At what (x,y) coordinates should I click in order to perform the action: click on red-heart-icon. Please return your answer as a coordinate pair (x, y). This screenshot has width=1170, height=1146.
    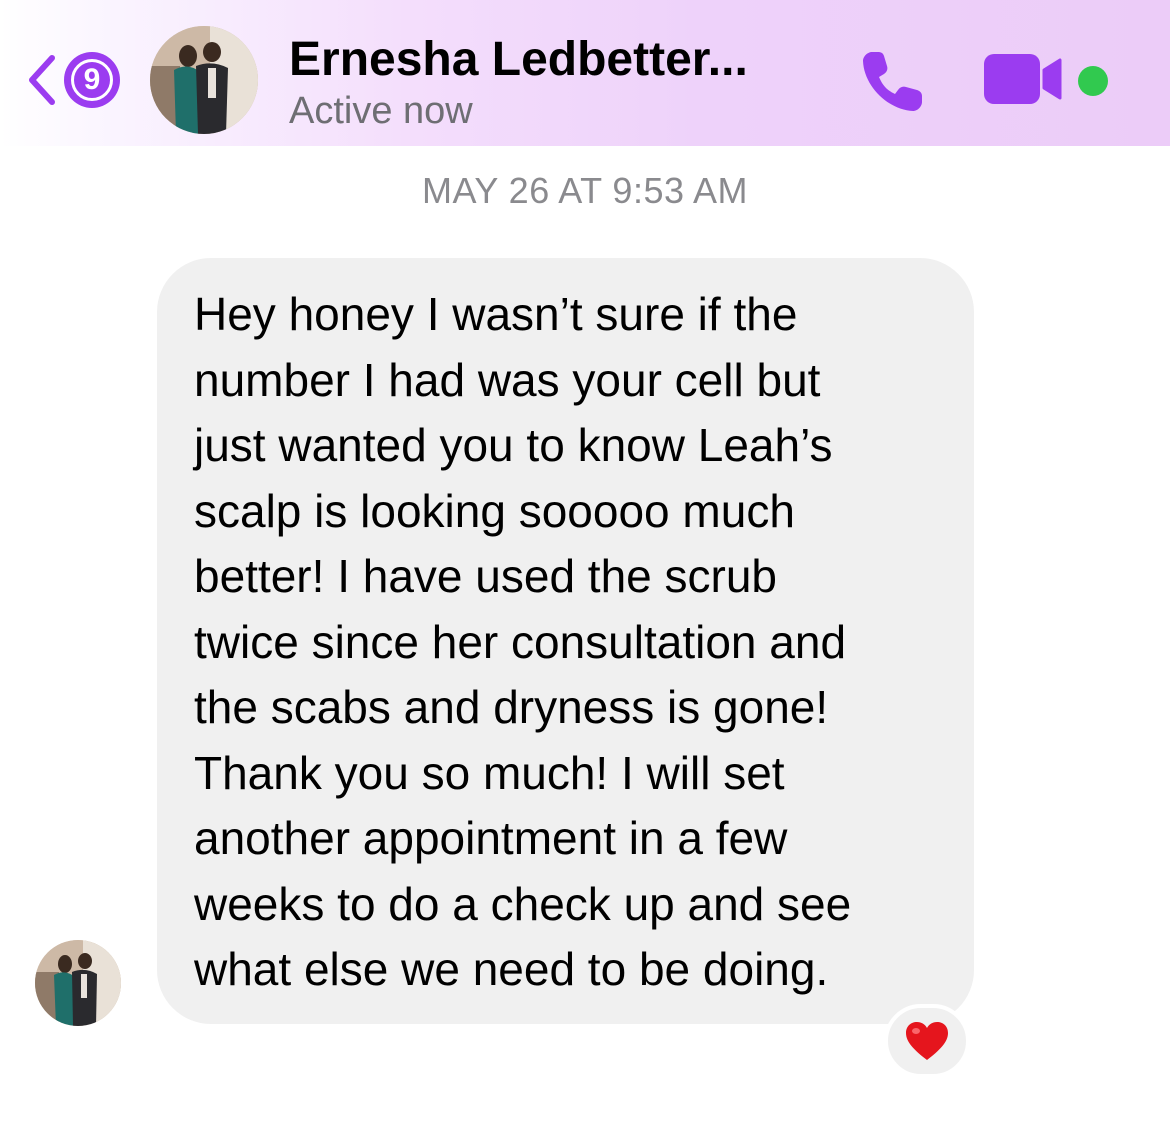
    Looking at the image, I should click on (927, 1041).